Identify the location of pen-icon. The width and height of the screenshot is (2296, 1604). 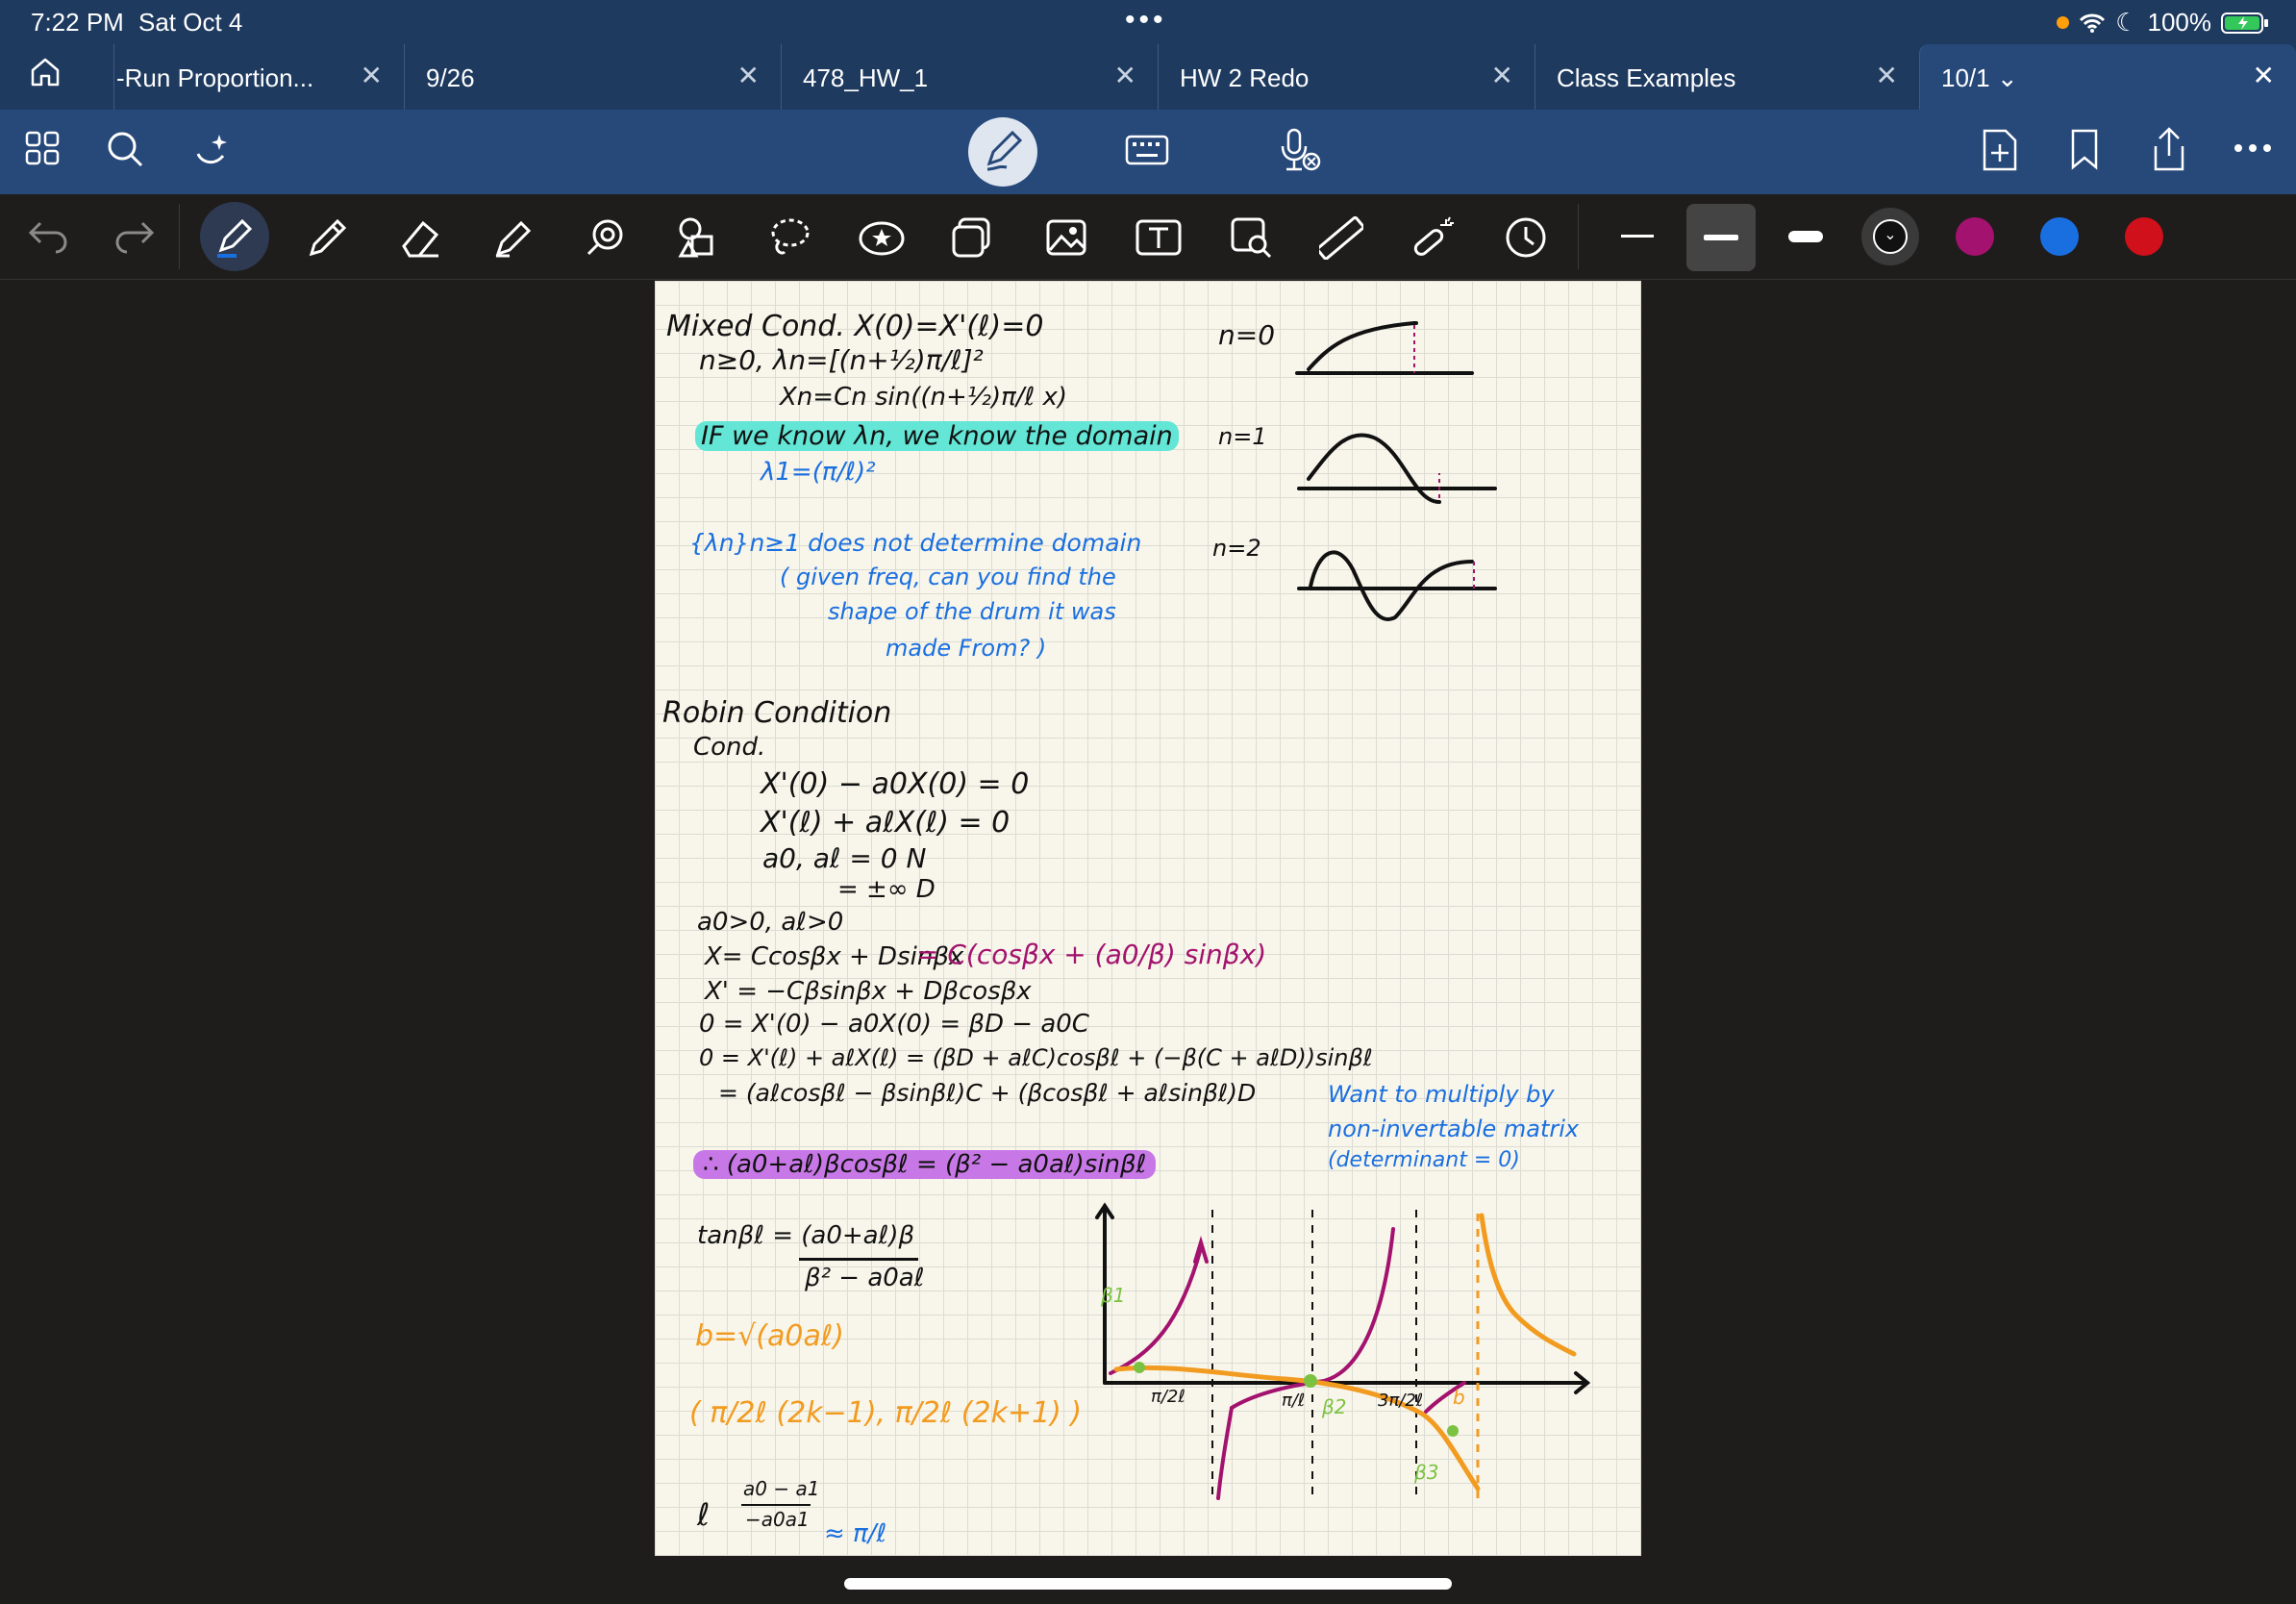
(1004, 150).